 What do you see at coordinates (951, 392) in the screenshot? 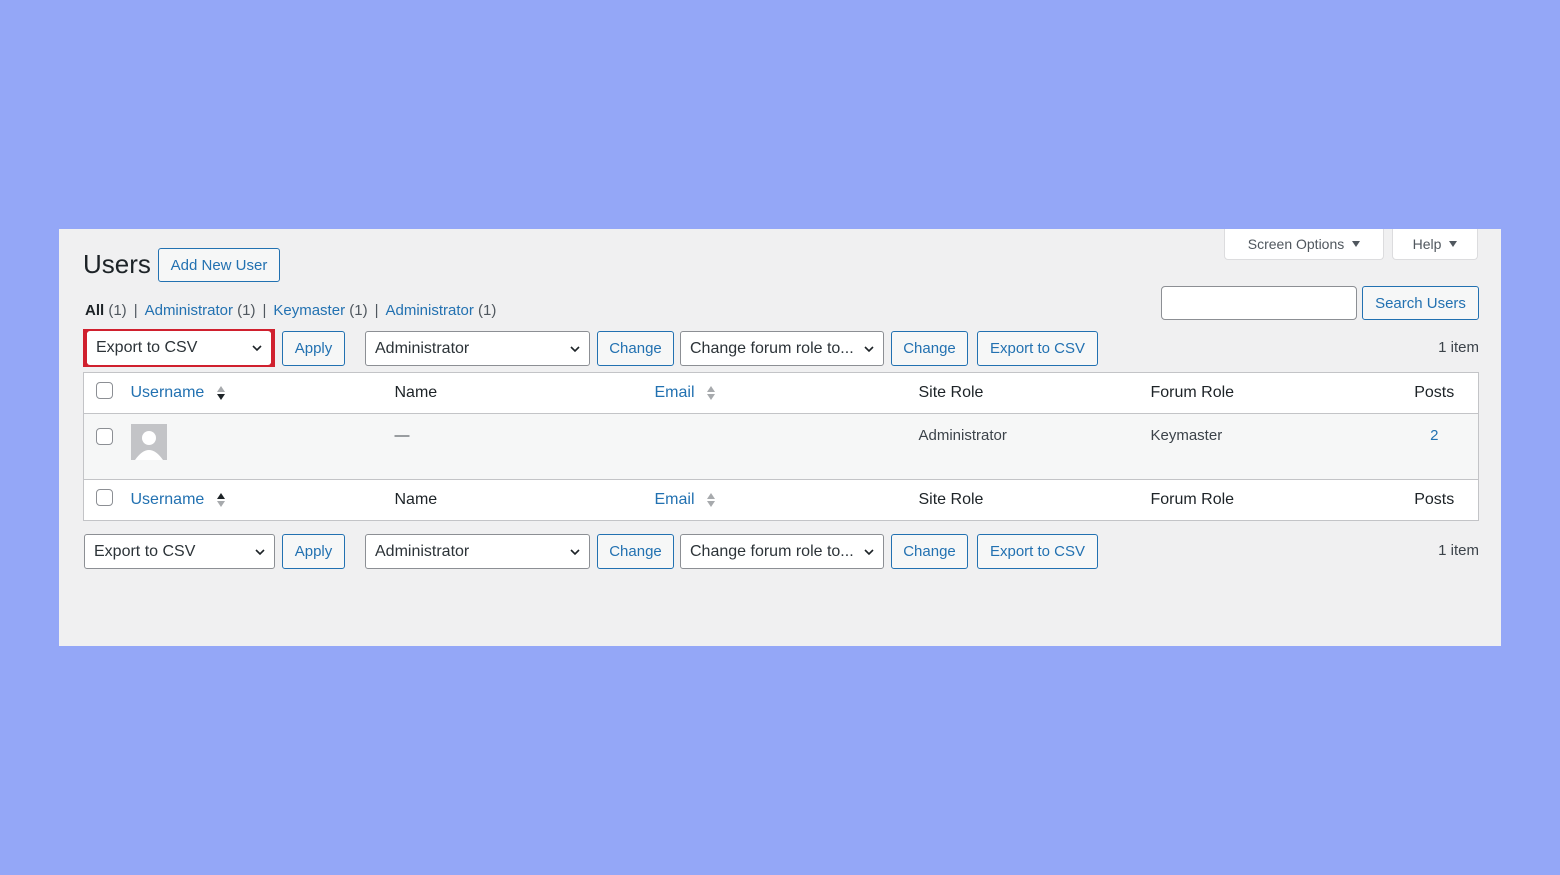
I see `column-site-role: Site Role` at bounding box center [951, 392].